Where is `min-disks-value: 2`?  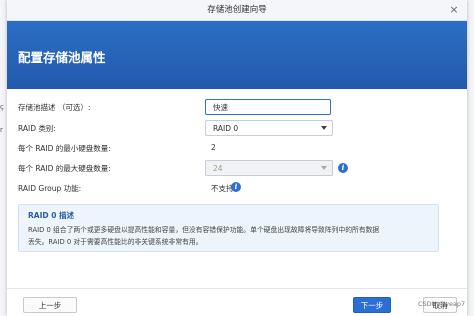
min-disks-value: 2 is located at coordinates (213, 147).